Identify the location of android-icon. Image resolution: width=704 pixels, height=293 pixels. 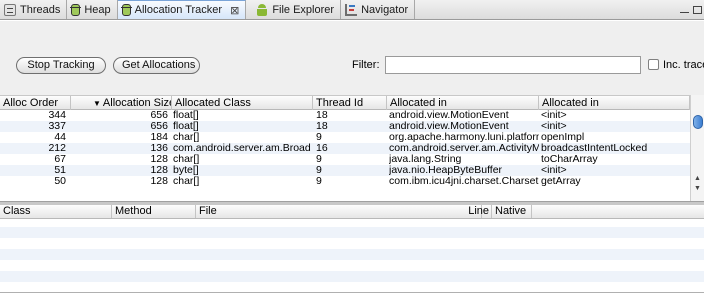
(262, 9).